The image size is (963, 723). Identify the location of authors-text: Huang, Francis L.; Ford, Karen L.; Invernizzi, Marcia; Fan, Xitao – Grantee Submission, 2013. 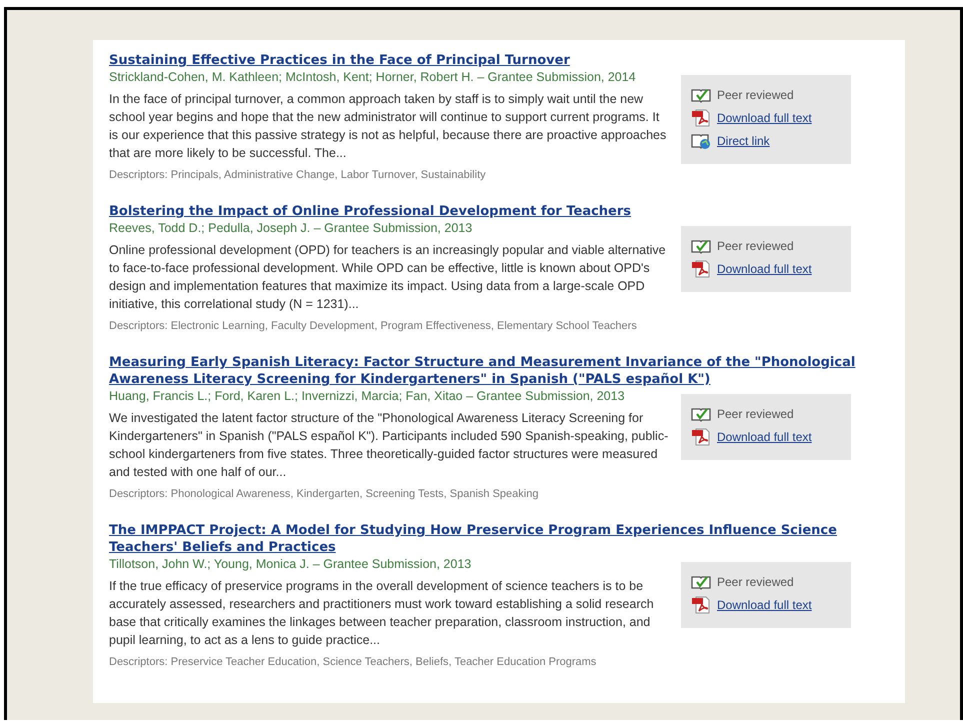
(367, 396).